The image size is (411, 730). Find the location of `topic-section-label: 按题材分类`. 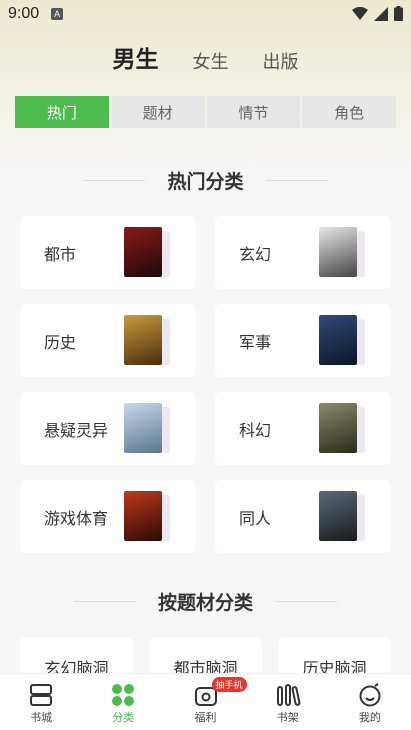

topic-section-label: 按题材分类 is located at coordinates (205, 602).